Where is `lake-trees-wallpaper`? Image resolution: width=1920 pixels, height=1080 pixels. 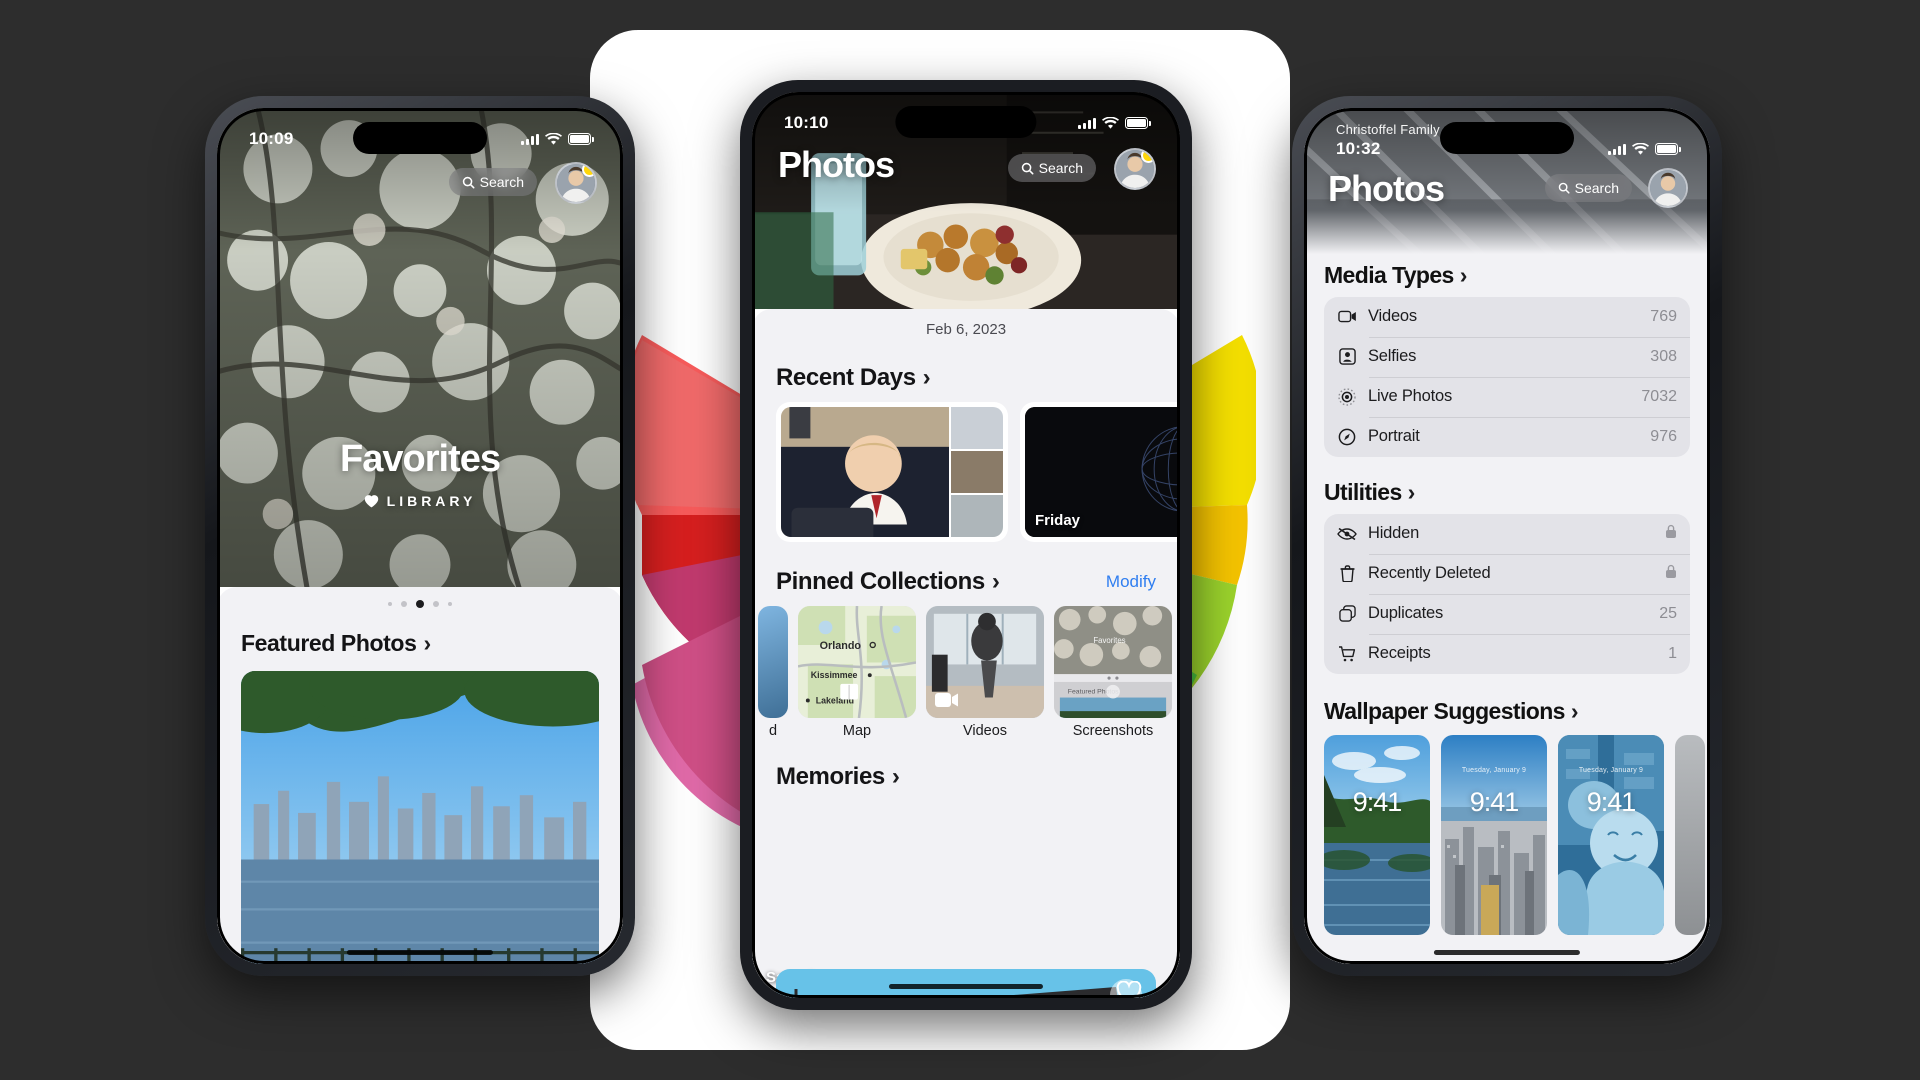
lake-trees-wallpaper is located at coordinates (1377, 834).